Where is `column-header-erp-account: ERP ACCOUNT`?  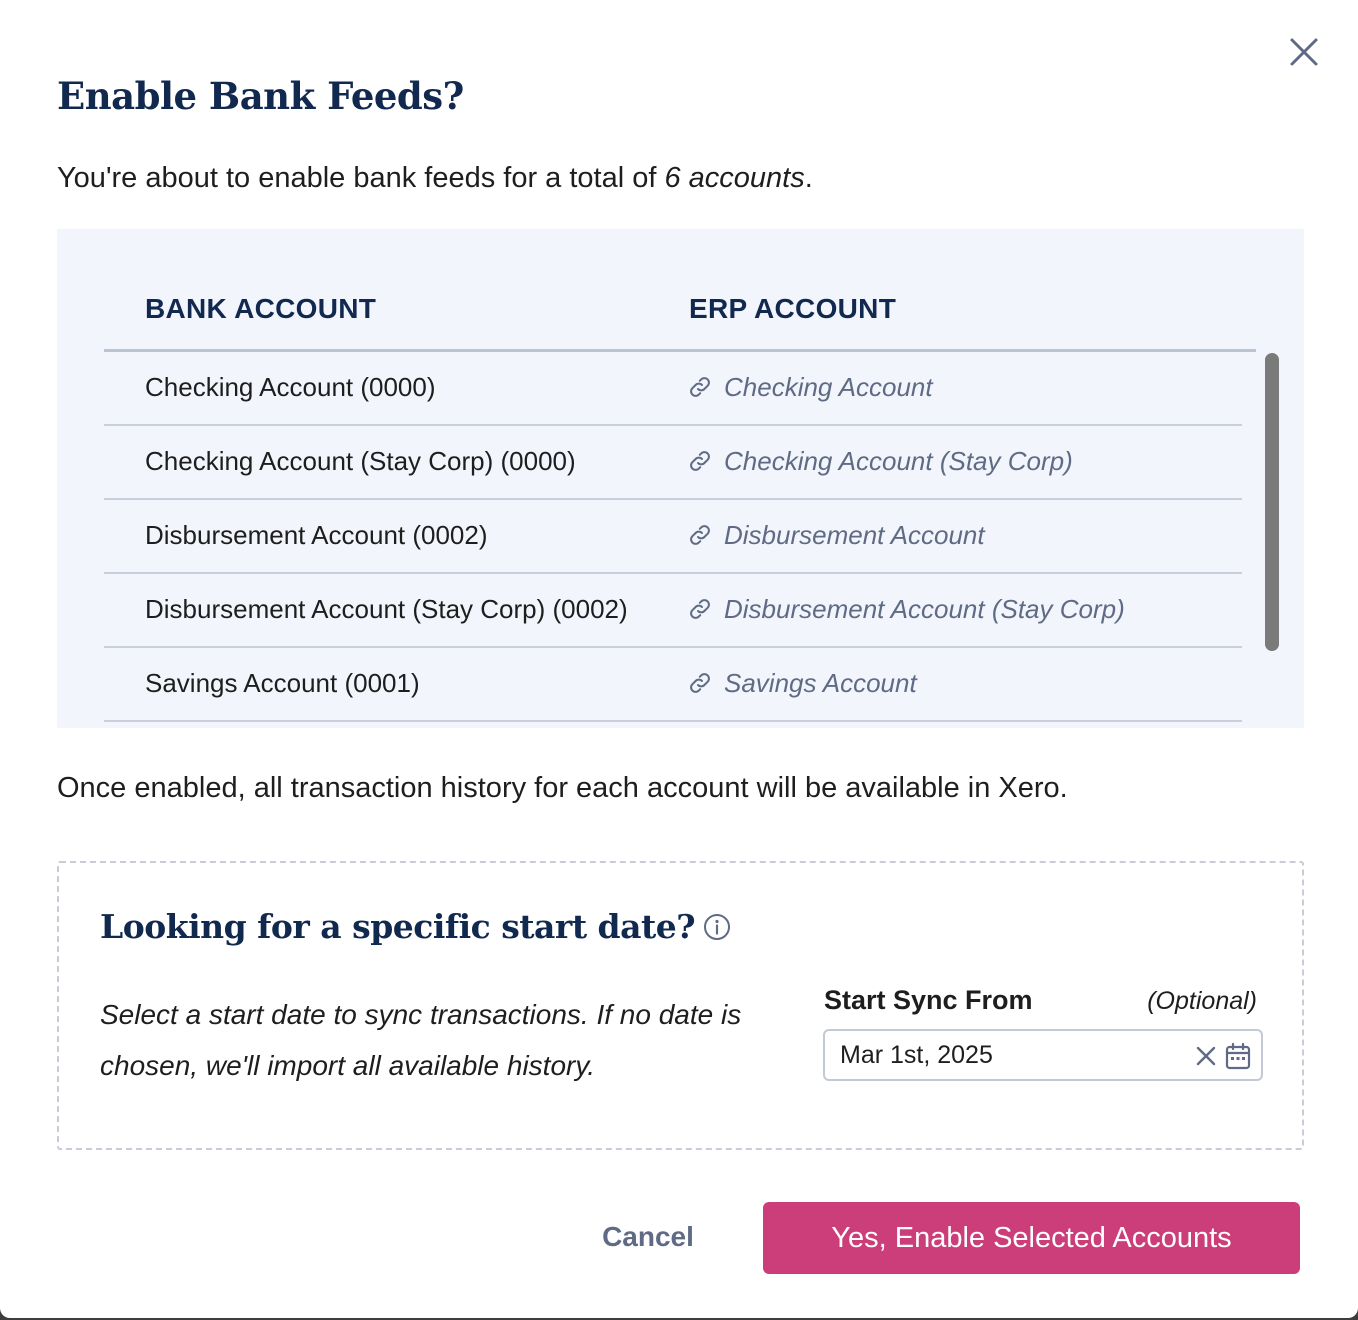 column-header-erp-account: ERP ACCOUNT is located at coordinates (793, 308).